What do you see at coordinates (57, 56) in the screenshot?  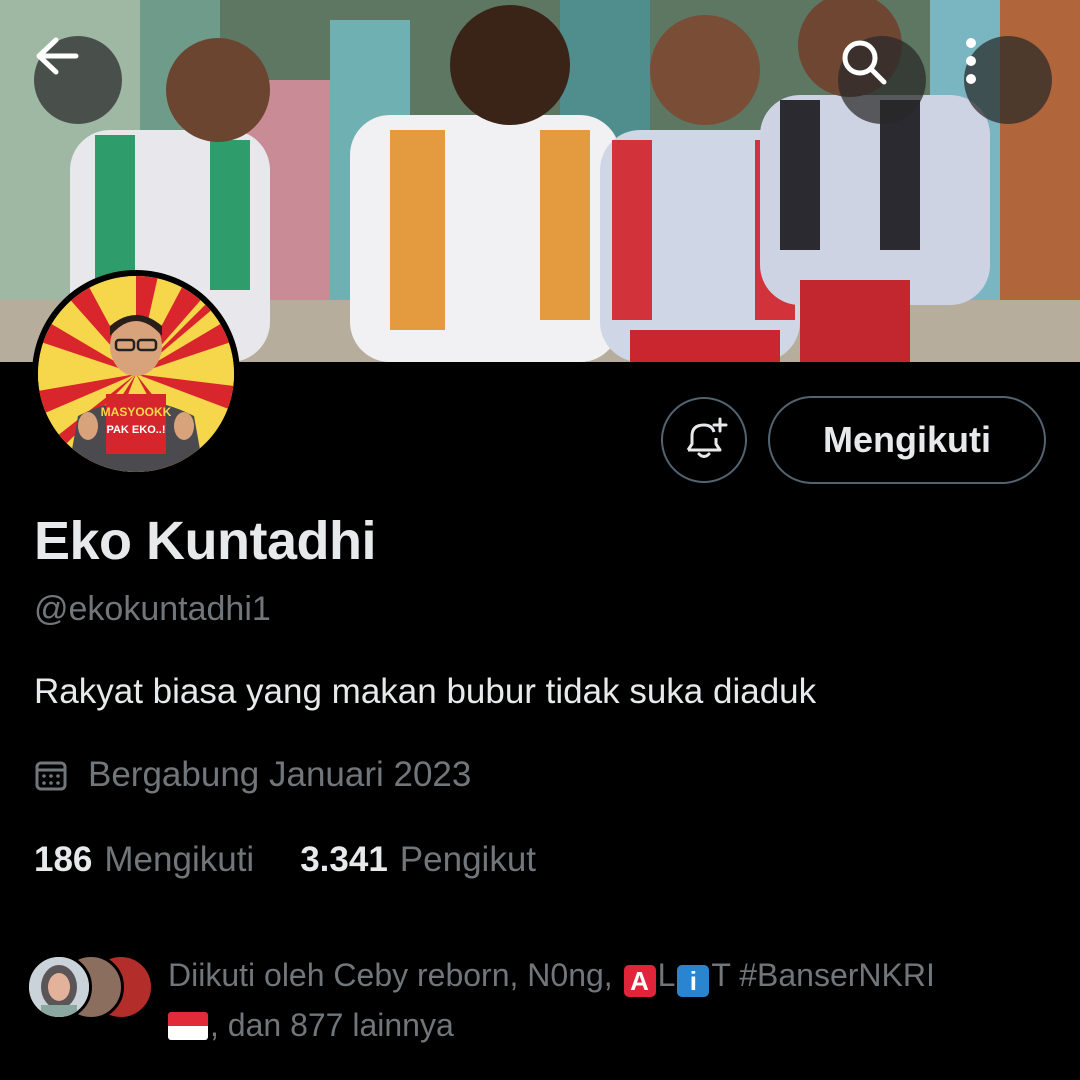 I see `arrow-left-icon` at bounding box center [57, 56].